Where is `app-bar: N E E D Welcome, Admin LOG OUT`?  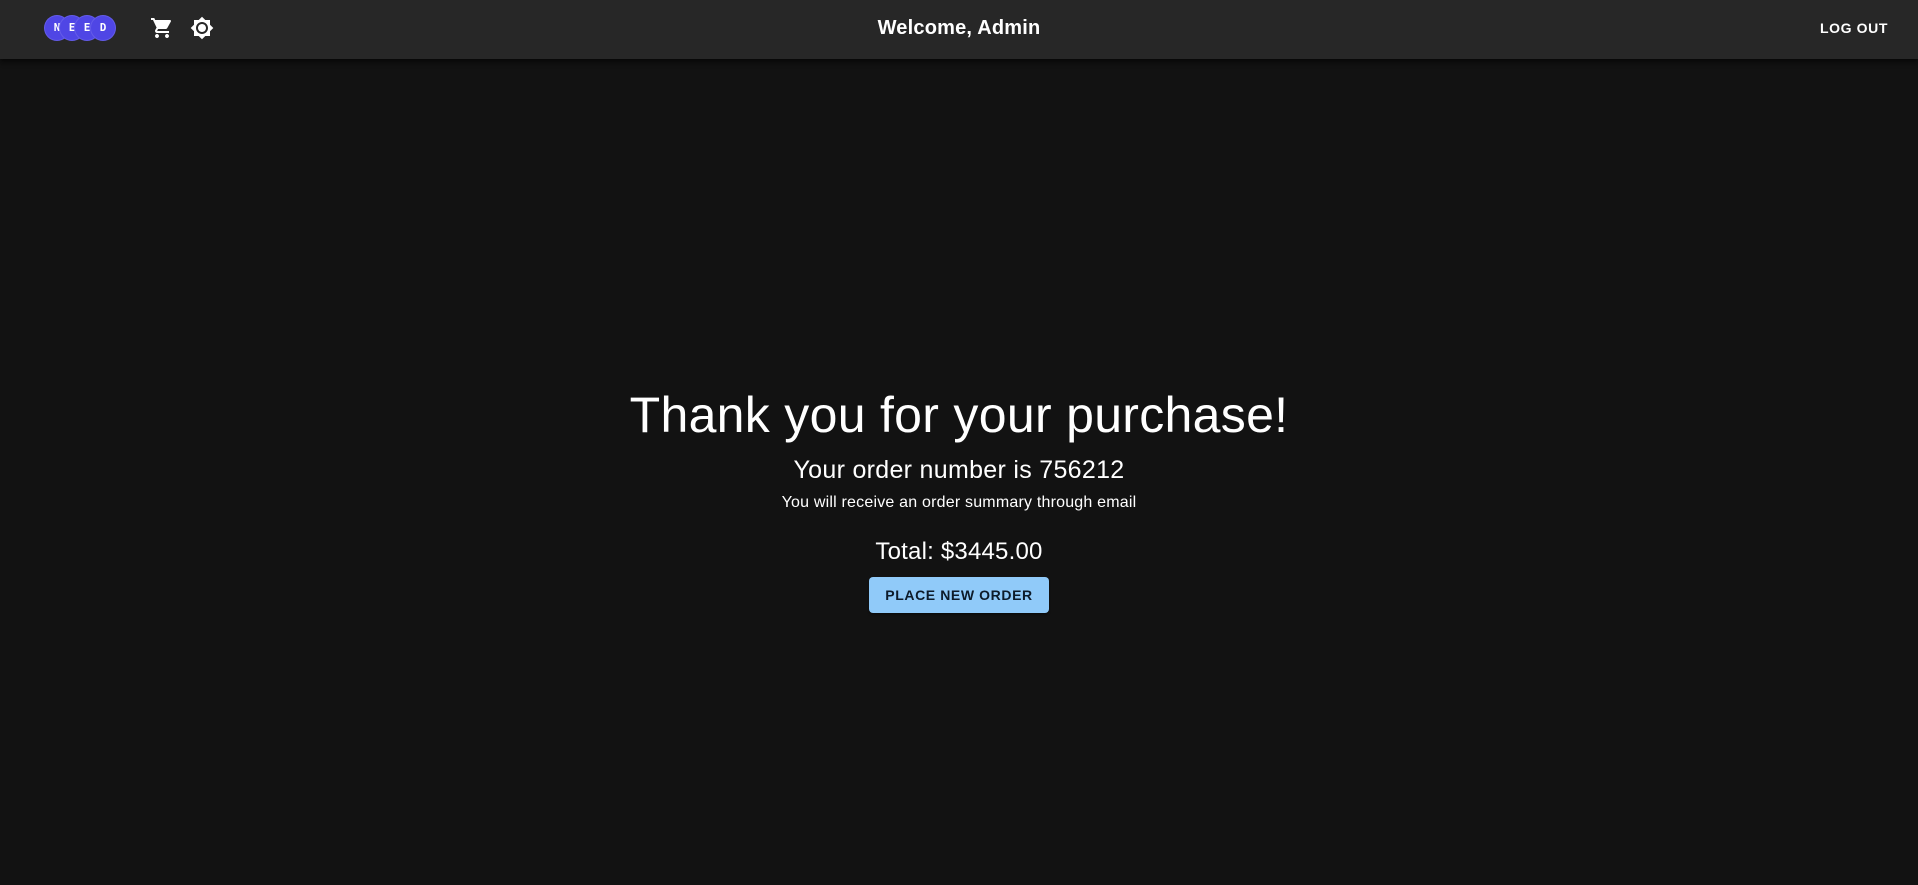
app-bar: N E E D Welcome, Admin LOG OUT is located at coordinates (959, 29).